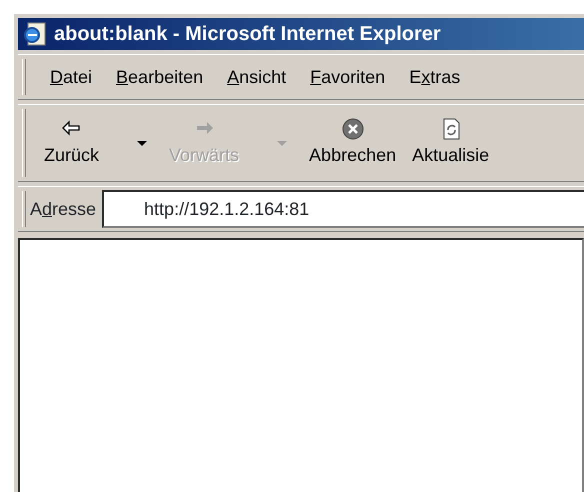  Describe the element at coordinates (64, 209) in the screenshot. I see `address-label: Adresse` at that location.